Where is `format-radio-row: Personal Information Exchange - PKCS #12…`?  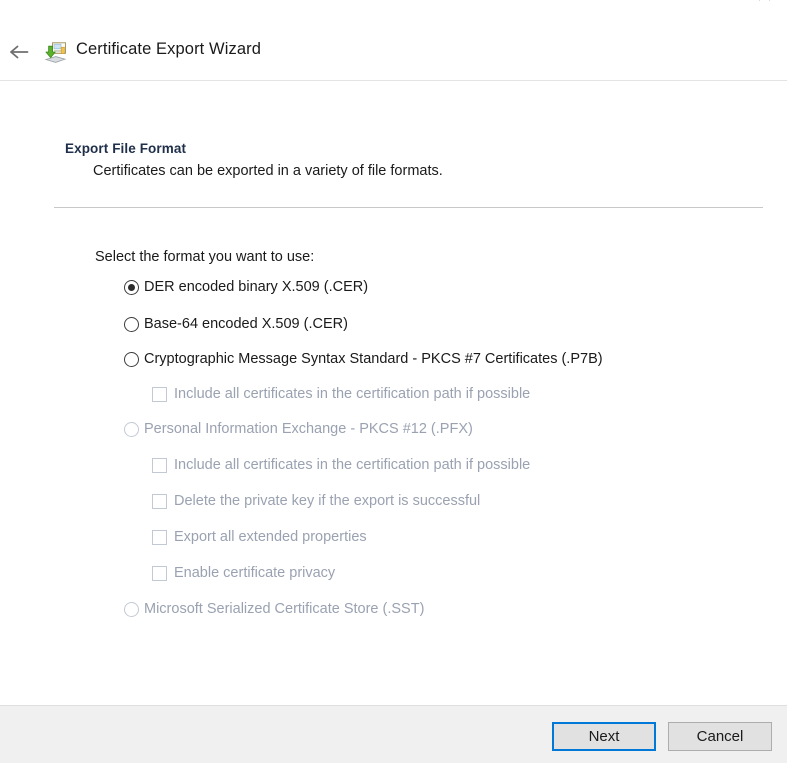
format-radio-row: Personal Information Exchange - PKCS #12… is located at coordinates (298, 429).